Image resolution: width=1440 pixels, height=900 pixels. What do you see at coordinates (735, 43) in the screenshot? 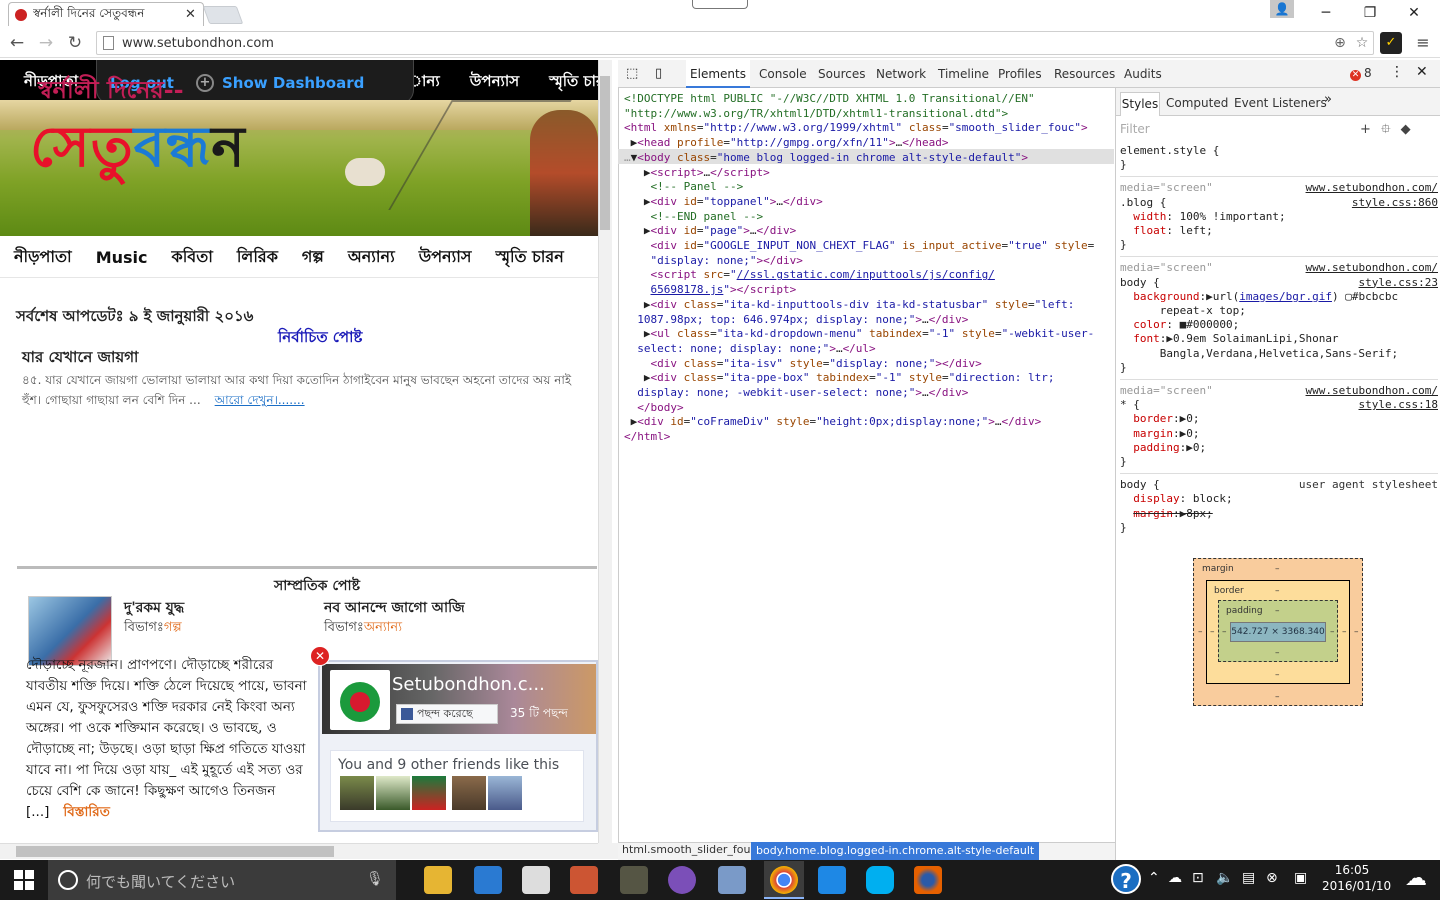
I see `address-bar: www.setubondhon.com ⊕ ☆` at bounding box center [735, 43].